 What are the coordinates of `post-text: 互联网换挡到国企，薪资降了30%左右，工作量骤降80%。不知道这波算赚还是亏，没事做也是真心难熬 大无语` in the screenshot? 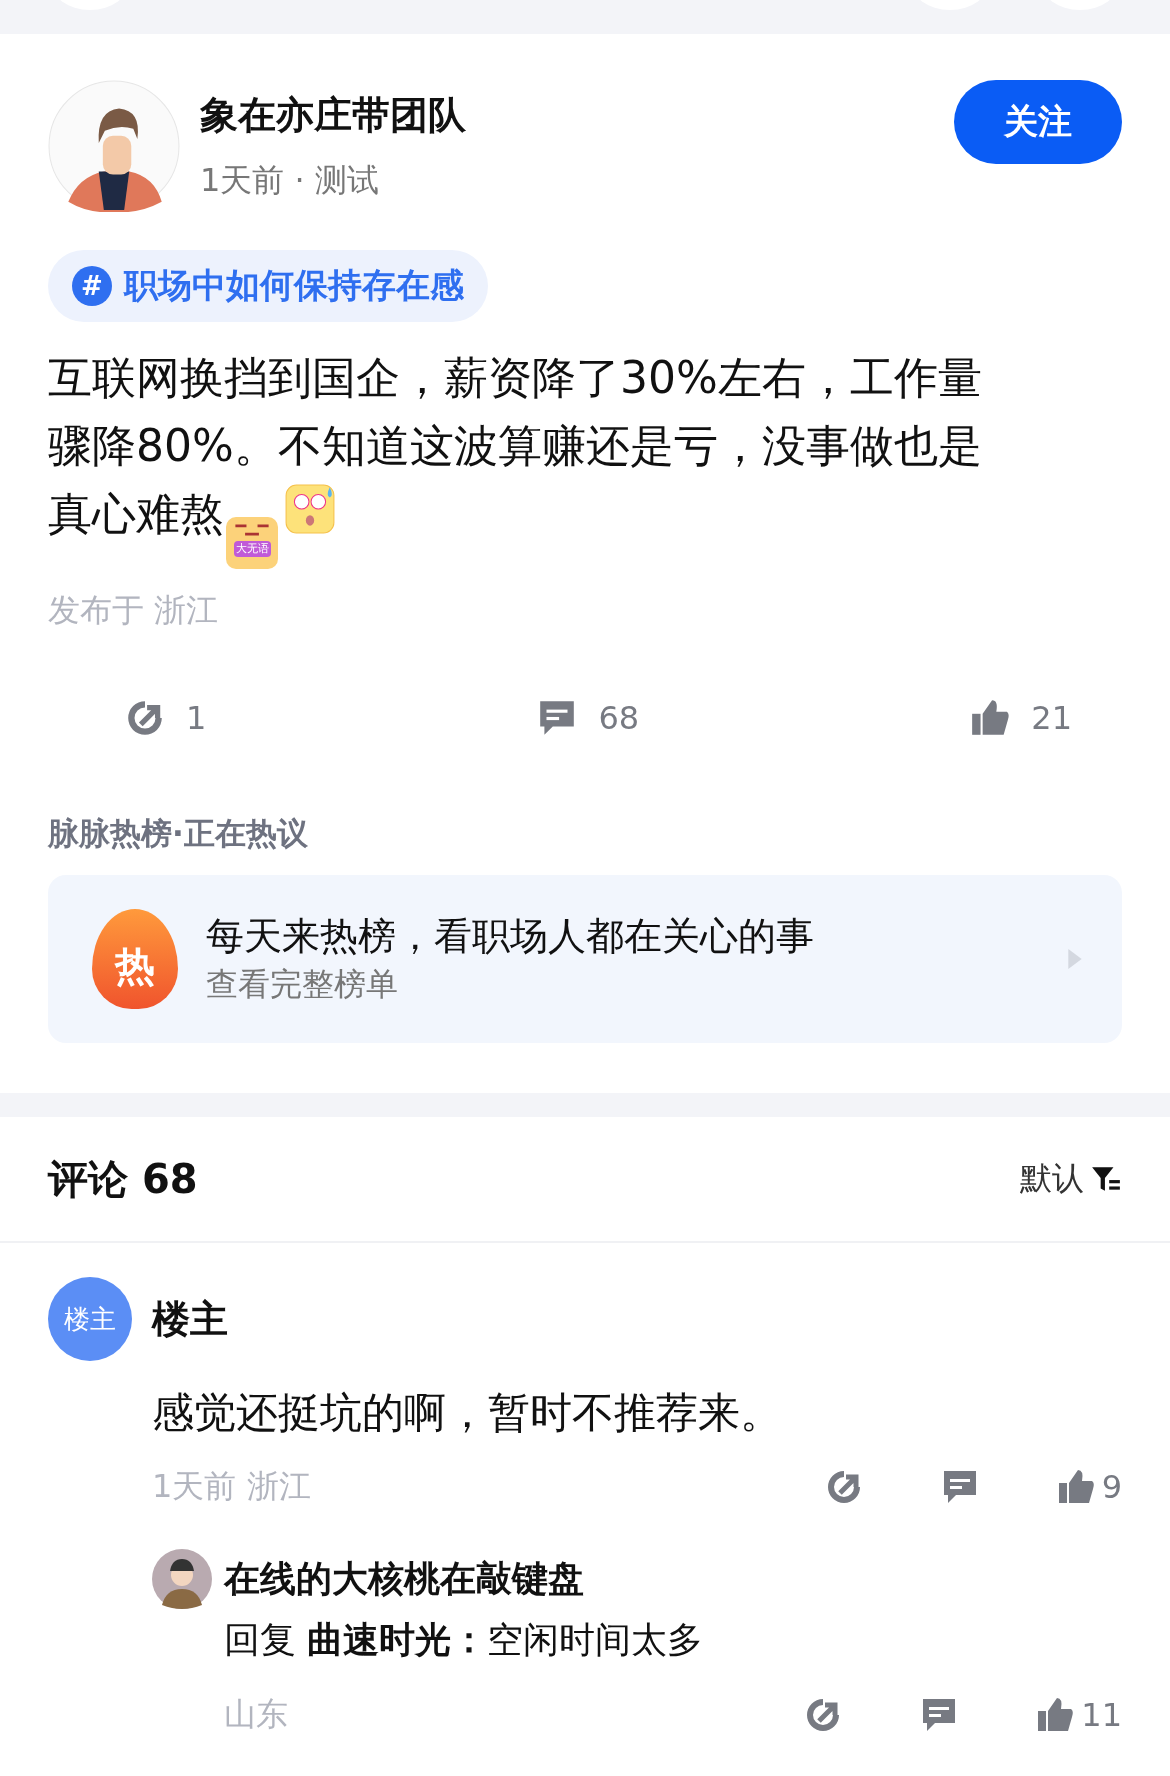 It's located at (516, 456).